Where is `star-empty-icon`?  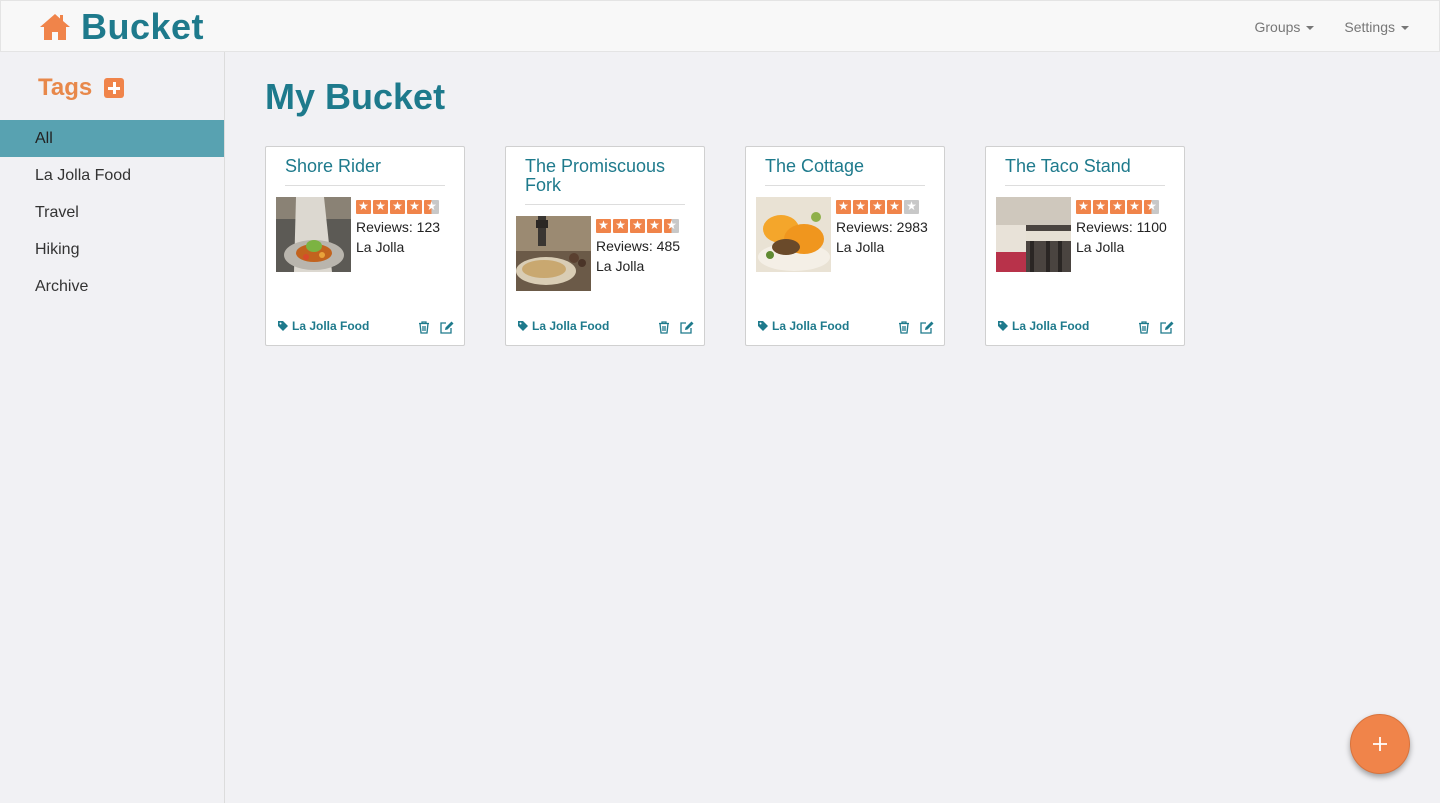
star-empty-icon is located at coordinates (911, 206).